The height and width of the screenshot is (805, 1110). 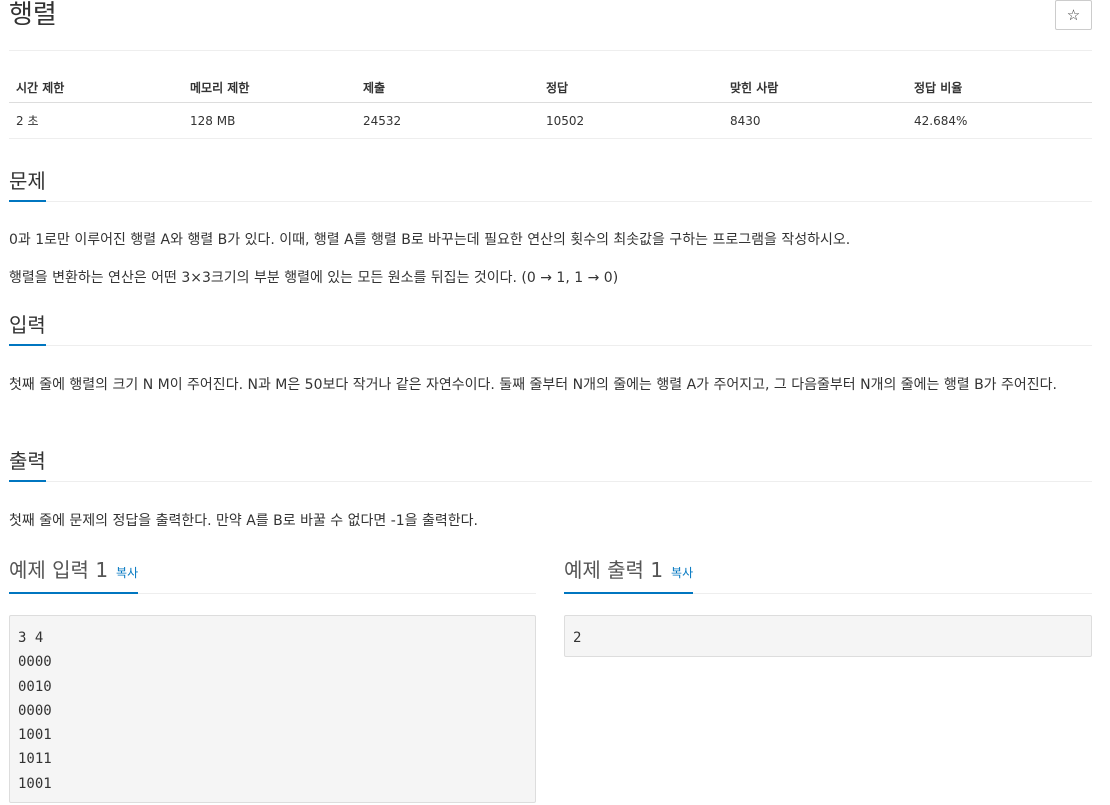 What do you see at coordinates (550, 329) in the screenshot?
I see `input-section-header: 입력` at bounding box center [550, 329].